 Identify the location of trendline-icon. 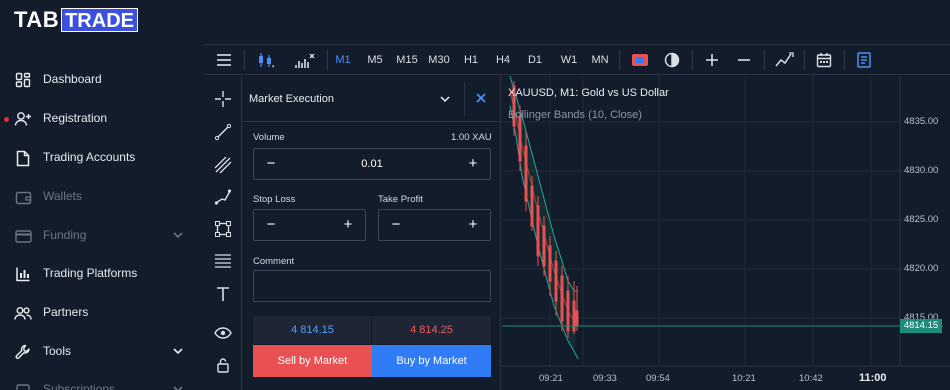
(223, 132).